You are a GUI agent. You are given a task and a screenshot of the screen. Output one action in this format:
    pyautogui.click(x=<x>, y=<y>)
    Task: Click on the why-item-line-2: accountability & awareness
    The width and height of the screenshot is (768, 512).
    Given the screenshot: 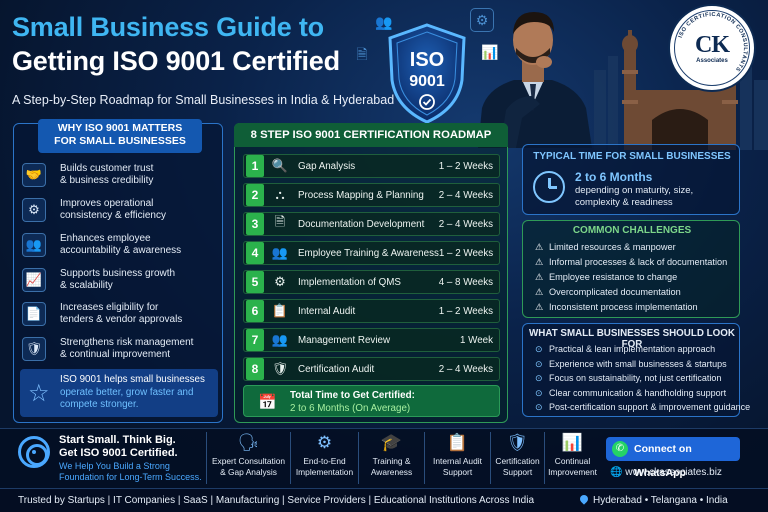 What is the action you would take?
    pyautogui.click(x=121, y=250)
    